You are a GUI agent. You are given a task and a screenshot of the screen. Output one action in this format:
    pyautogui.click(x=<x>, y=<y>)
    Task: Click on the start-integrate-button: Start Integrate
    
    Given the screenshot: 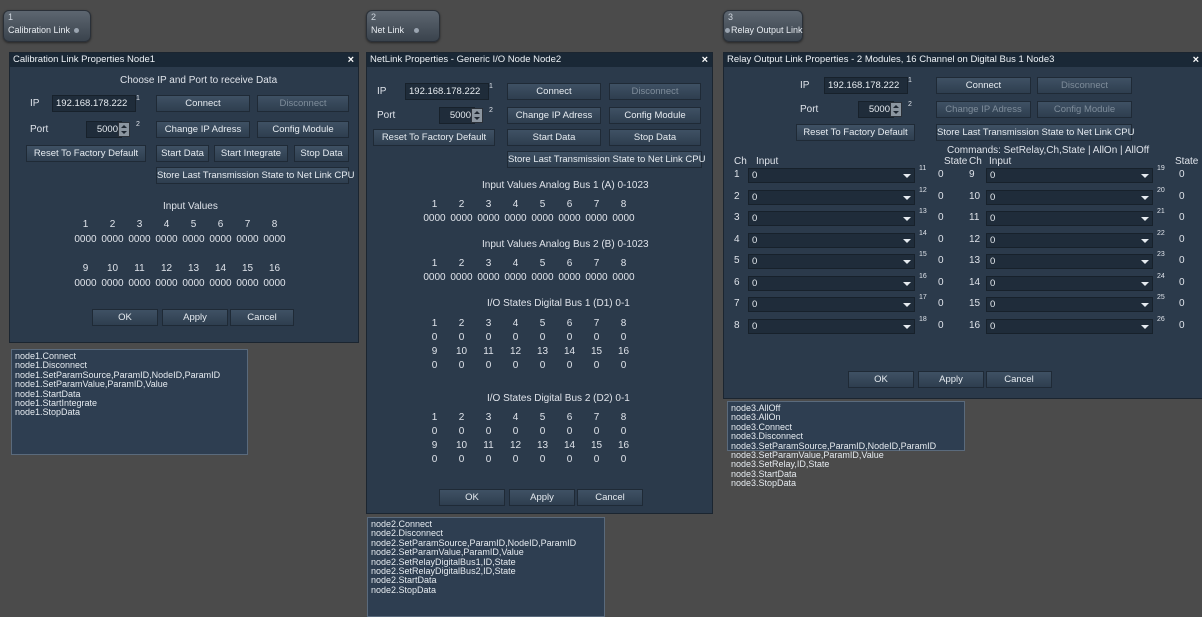 What is the action you would take?
    pyautogui.click(x=251, y=153)
    